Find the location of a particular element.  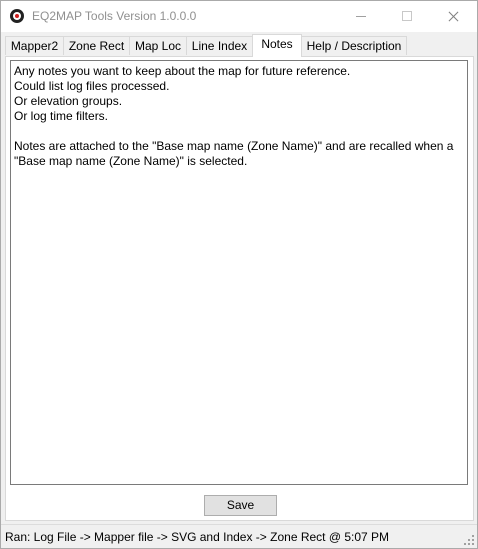

tab-notes: Notes is located at coordinates (277, 45).